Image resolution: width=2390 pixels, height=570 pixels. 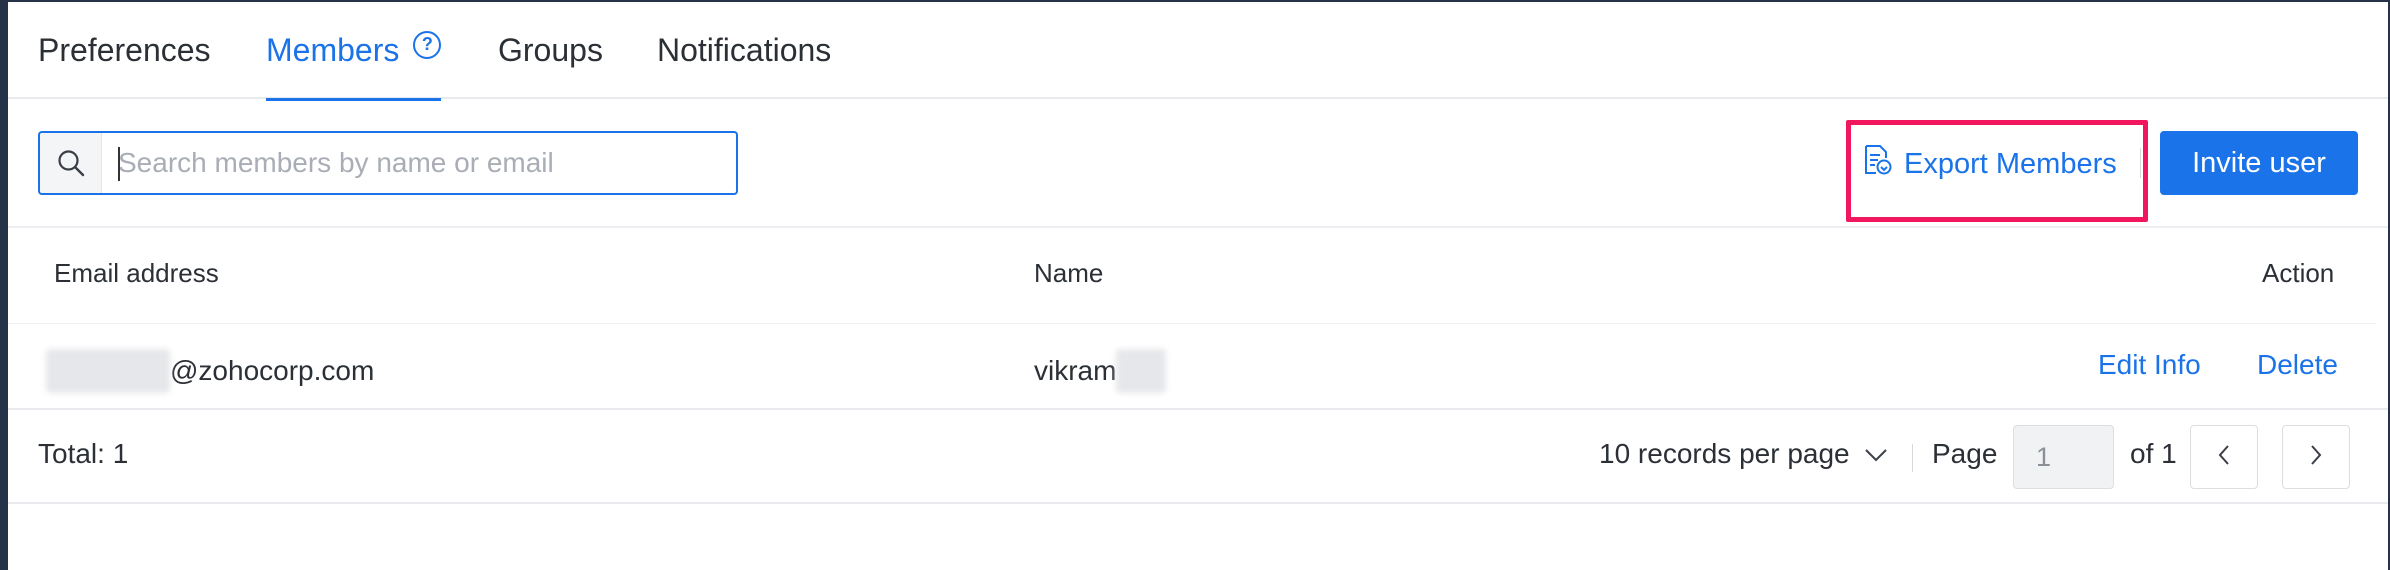 What do you see at coordinates (1069, 273) in the screenshot?
I see `column-header-name: Name` at bounding box center [1069, 273].